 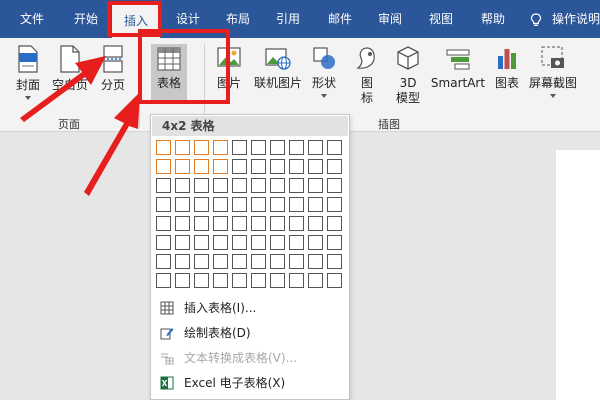 I want to click on blank-page-button: 空白页, so click(x=70, y=68).